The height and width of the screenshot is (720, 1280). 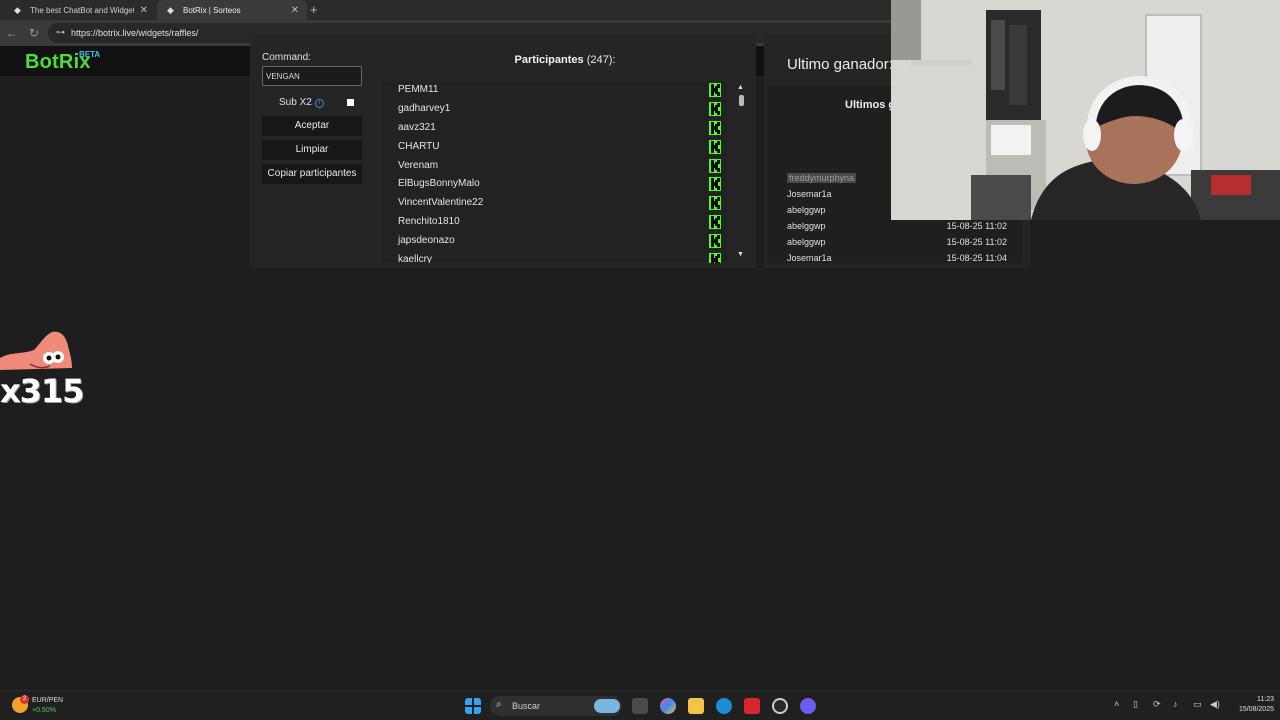 I want to click on participant-row: aavz321, so click(x=555, y=128).